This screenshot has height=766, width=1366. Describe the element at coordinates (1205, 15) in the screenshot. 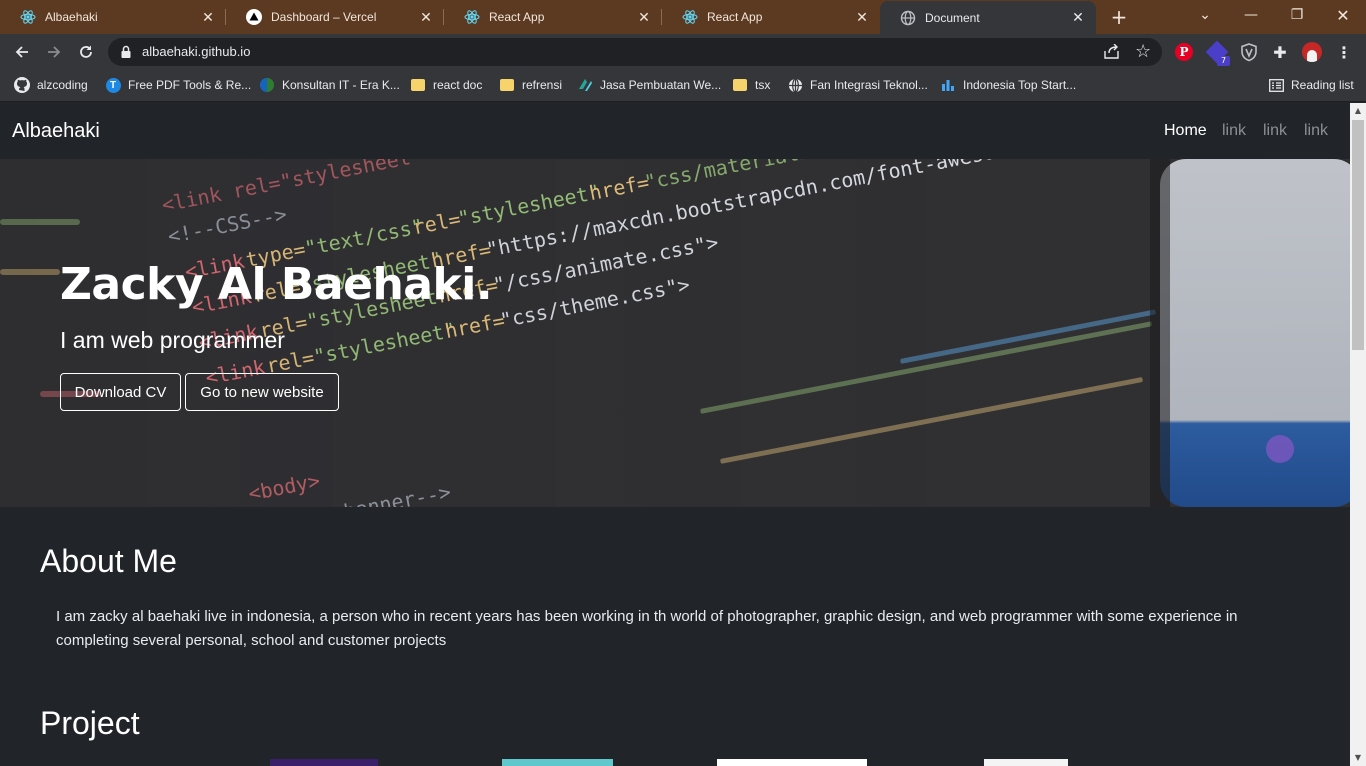

I see `tab-search-chevron-icon: ⌄` at that location.